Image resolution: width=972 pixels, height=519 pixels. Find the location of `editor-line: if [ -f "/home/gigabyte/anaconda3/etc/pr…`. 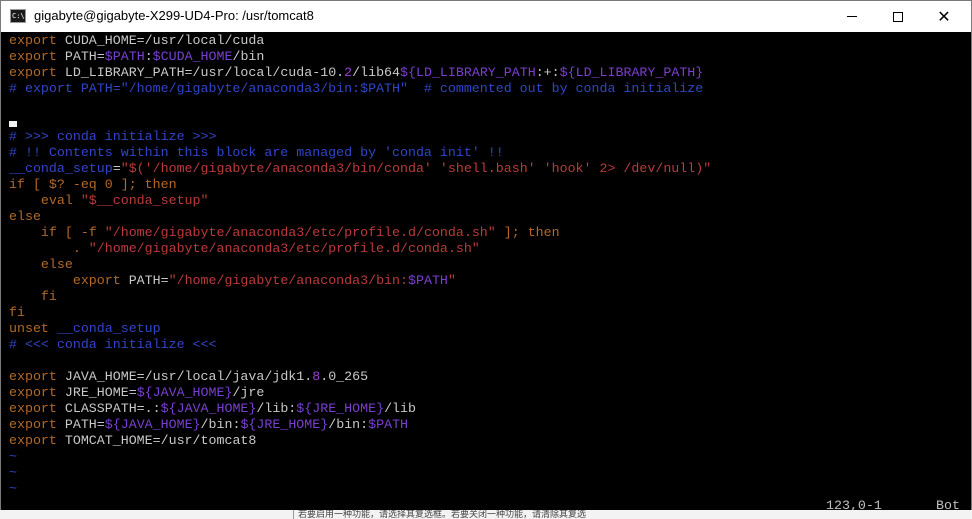

editor-line: if [ -f "/home/gigabyte/anaconda3/etc/pr… is located at coordinates (360, 233).